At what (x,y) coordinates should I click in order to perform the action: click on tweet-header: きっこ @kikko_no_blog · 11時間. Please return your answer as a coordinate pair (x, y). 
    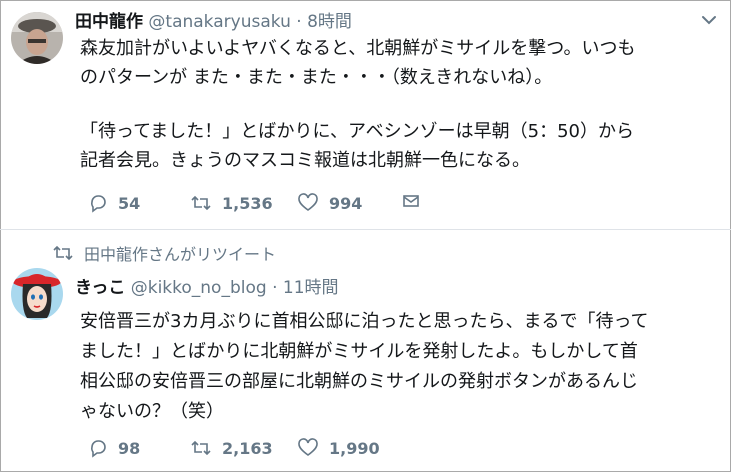
    Looking at the image, I should click on (207, 285).